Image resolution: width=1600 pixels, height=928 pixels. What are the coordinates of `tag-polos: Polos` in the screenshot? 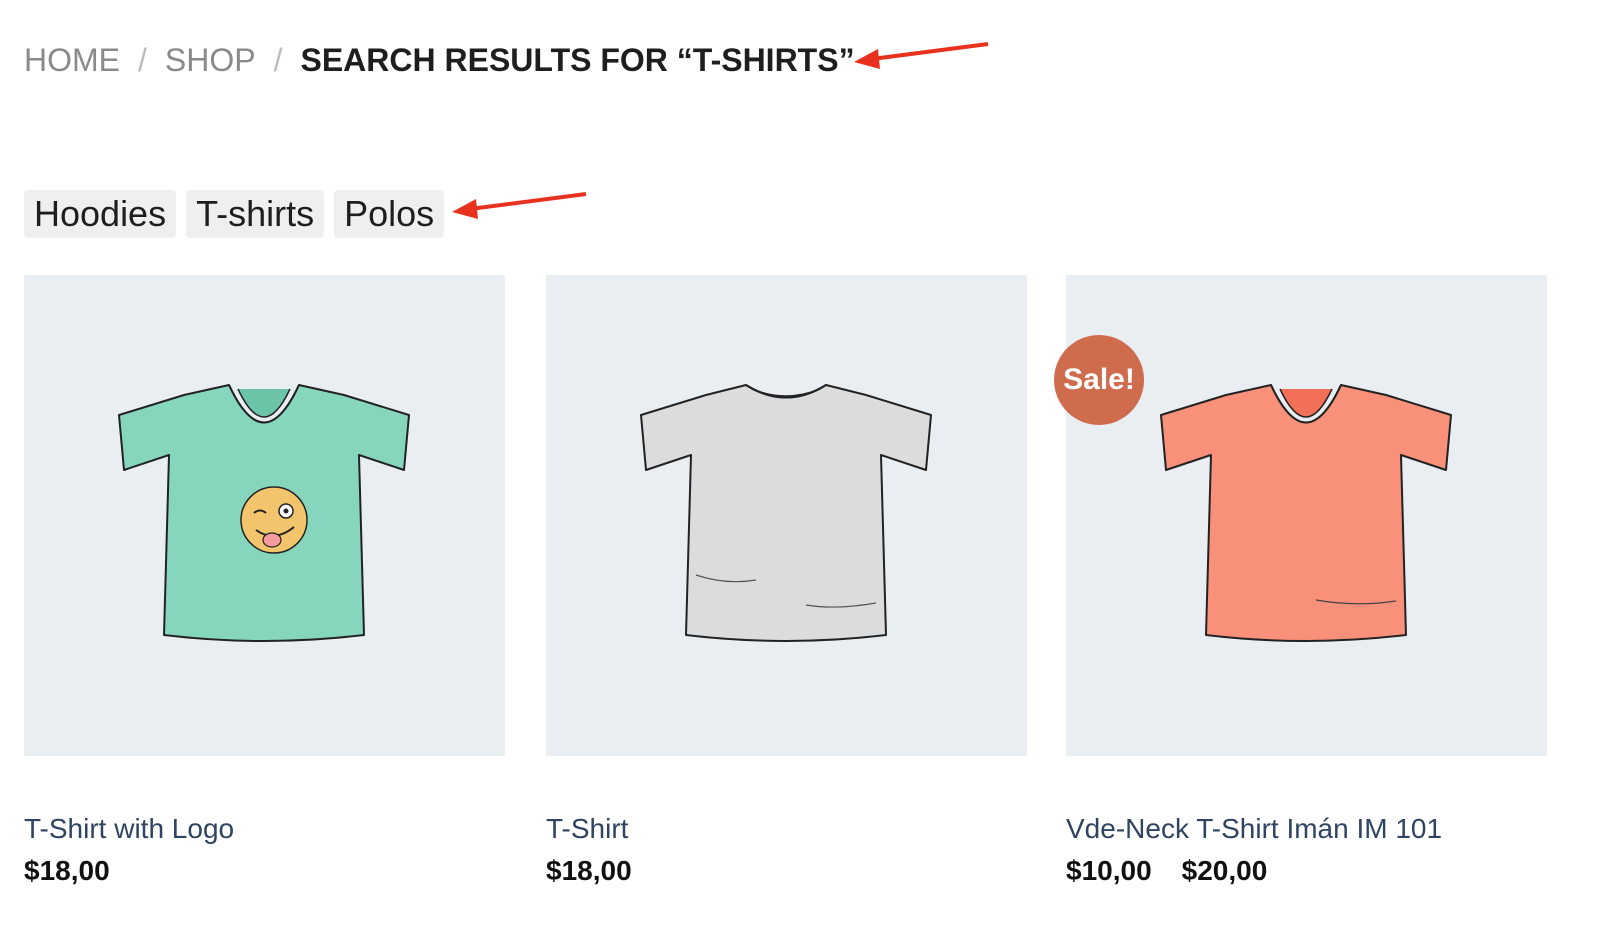 It's located at (389, 214).